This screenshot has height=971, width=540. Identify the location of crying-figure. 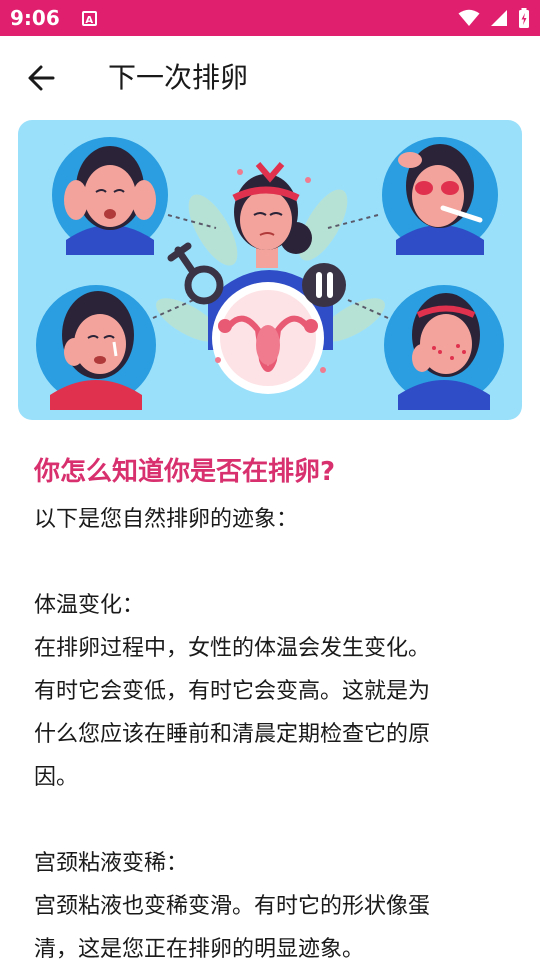
(96, 347).